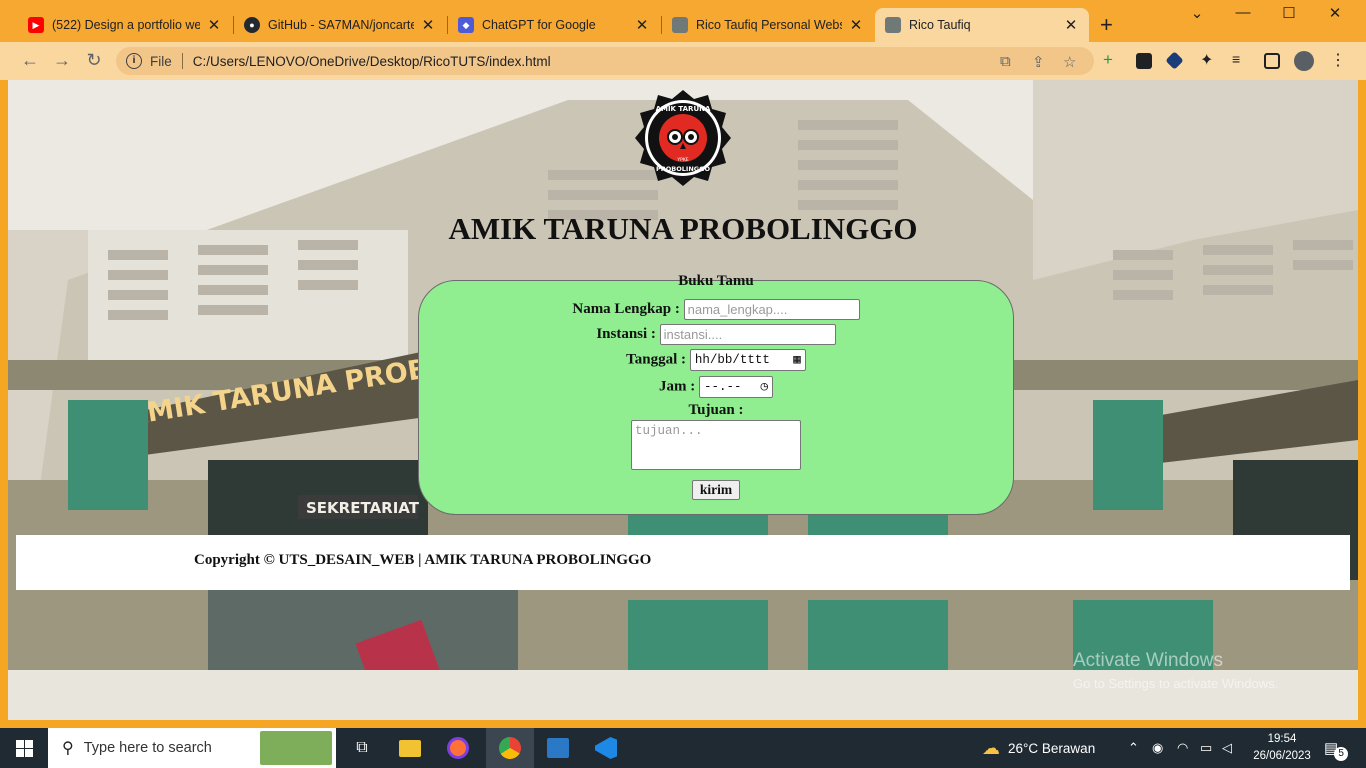 The height and width of the screenshot is (768, 1366). What do you see at coordinates (1304, 61) in the screenshot?
I see `avatar` at bounding box center [1304, 61].